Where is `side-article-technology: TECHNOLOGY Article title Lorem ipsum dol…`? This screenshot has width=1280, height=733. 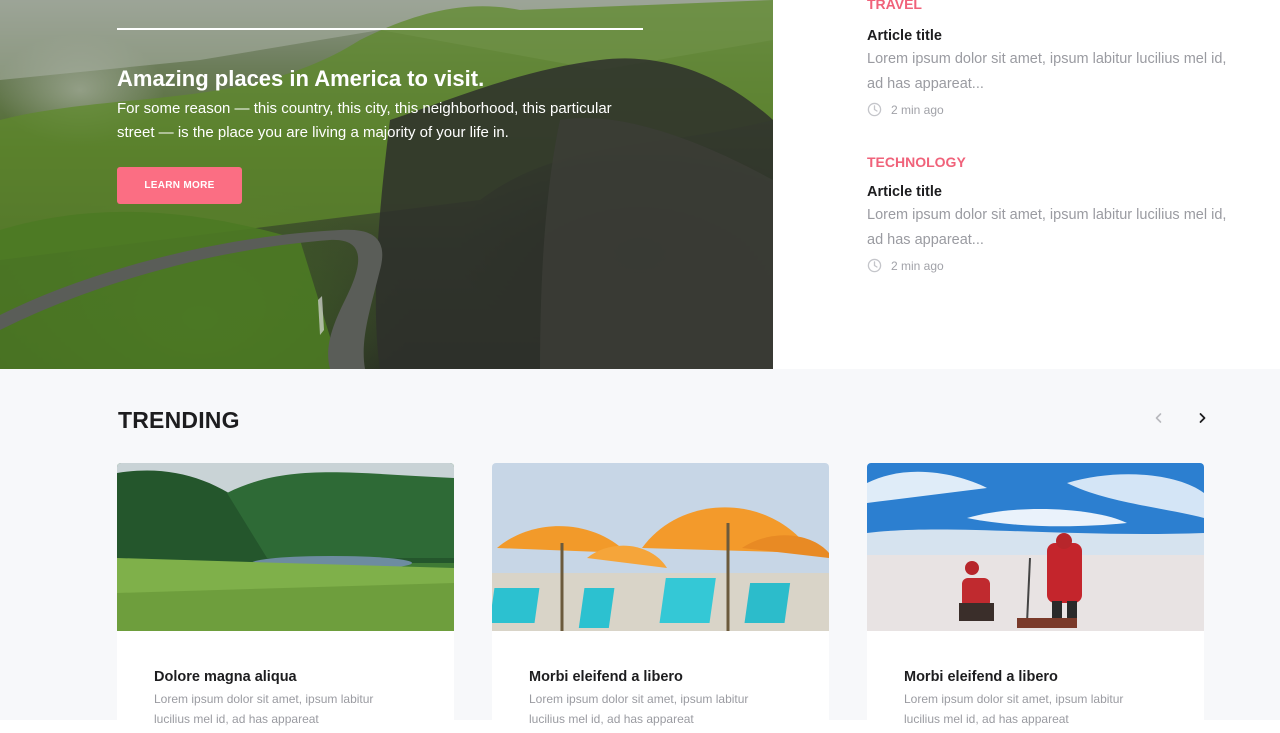
side-article-technology: TECHNOLOGY Article title Lorem ipsum dol… is located at coordinates (1047, 212).